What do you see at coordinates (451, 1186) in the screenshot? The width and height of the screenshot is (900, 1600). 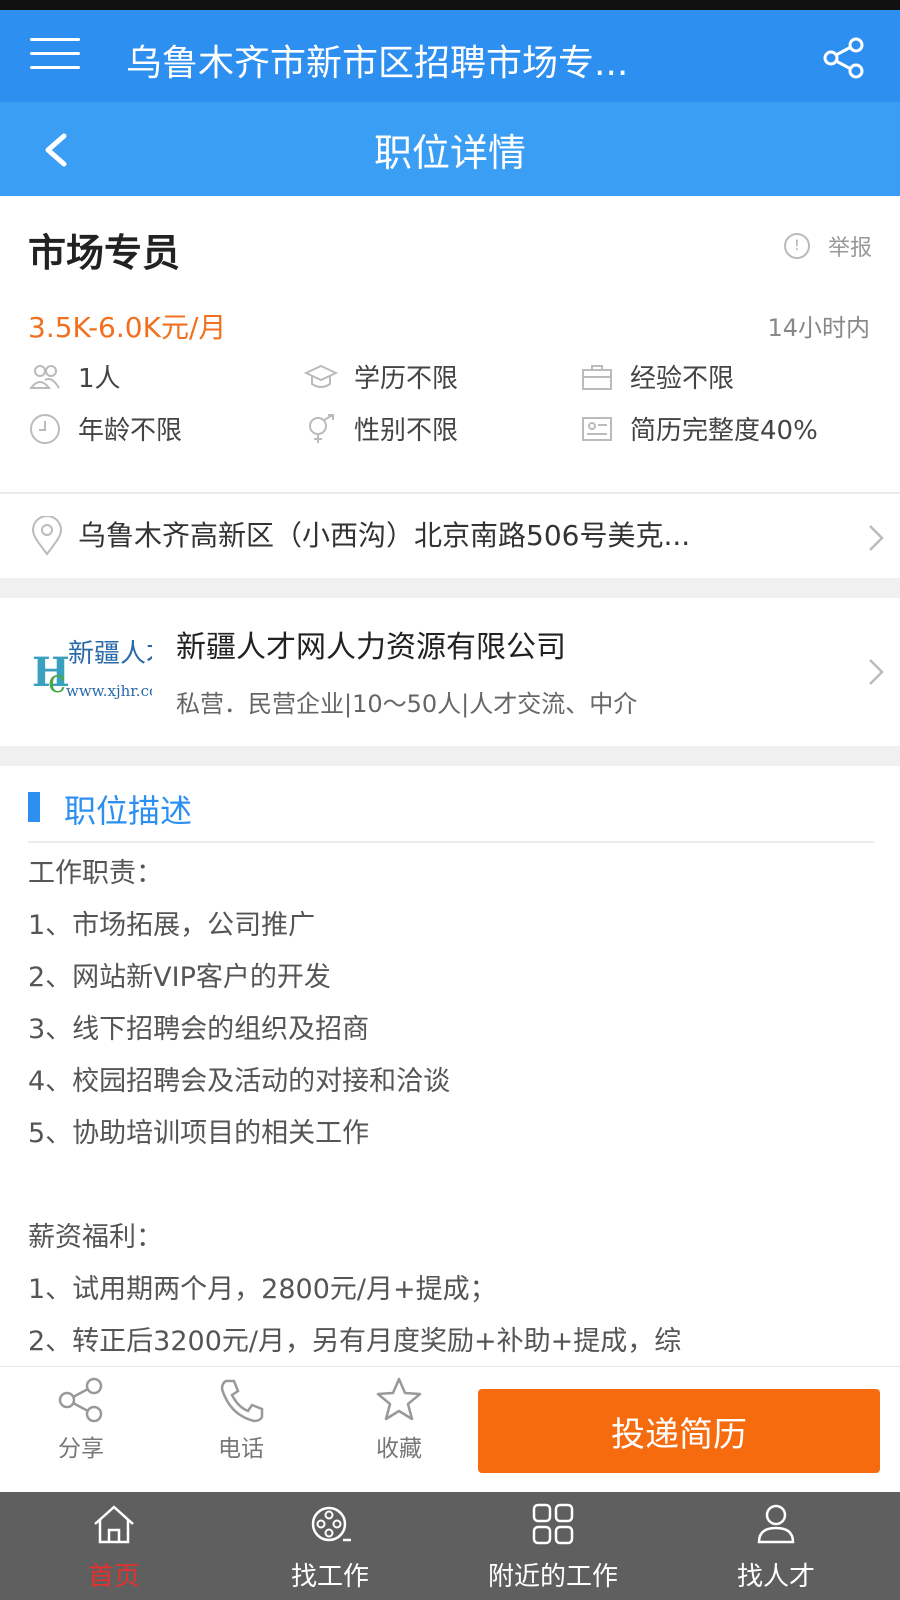 I see `description-line` at bounding box center [451, 1186].